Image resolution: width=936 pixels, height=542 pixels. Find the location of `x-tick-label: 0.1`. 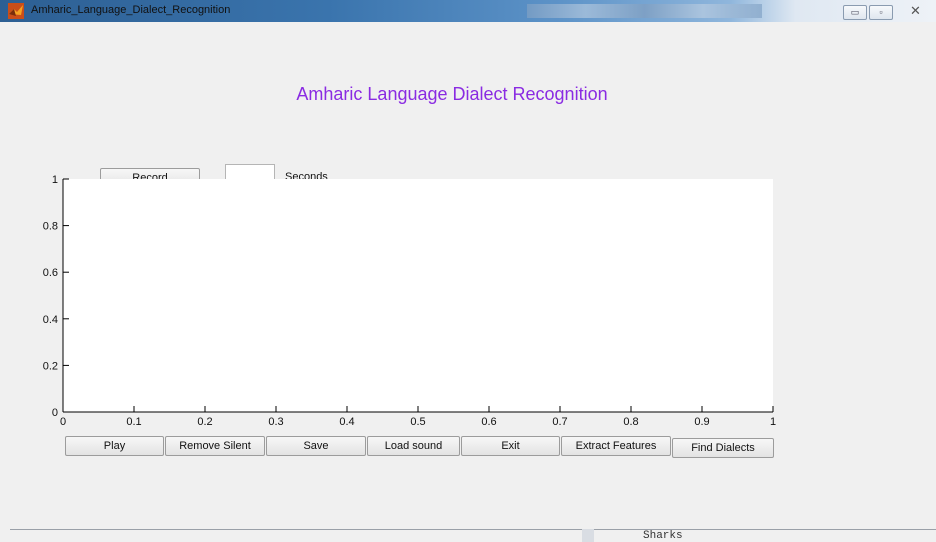

x-tick-label: 0.1 is located at coordinates (133, 422).